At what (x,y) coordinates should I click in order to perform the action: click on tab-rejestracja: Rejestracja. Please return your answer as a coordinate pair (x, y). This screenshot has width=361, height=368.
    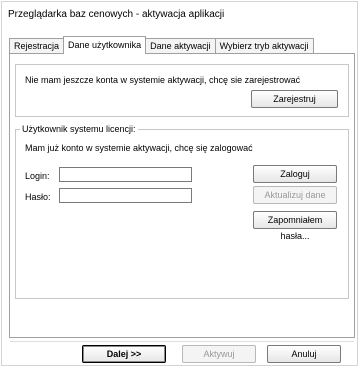
    Looking at the image, I should click on (37, 45).